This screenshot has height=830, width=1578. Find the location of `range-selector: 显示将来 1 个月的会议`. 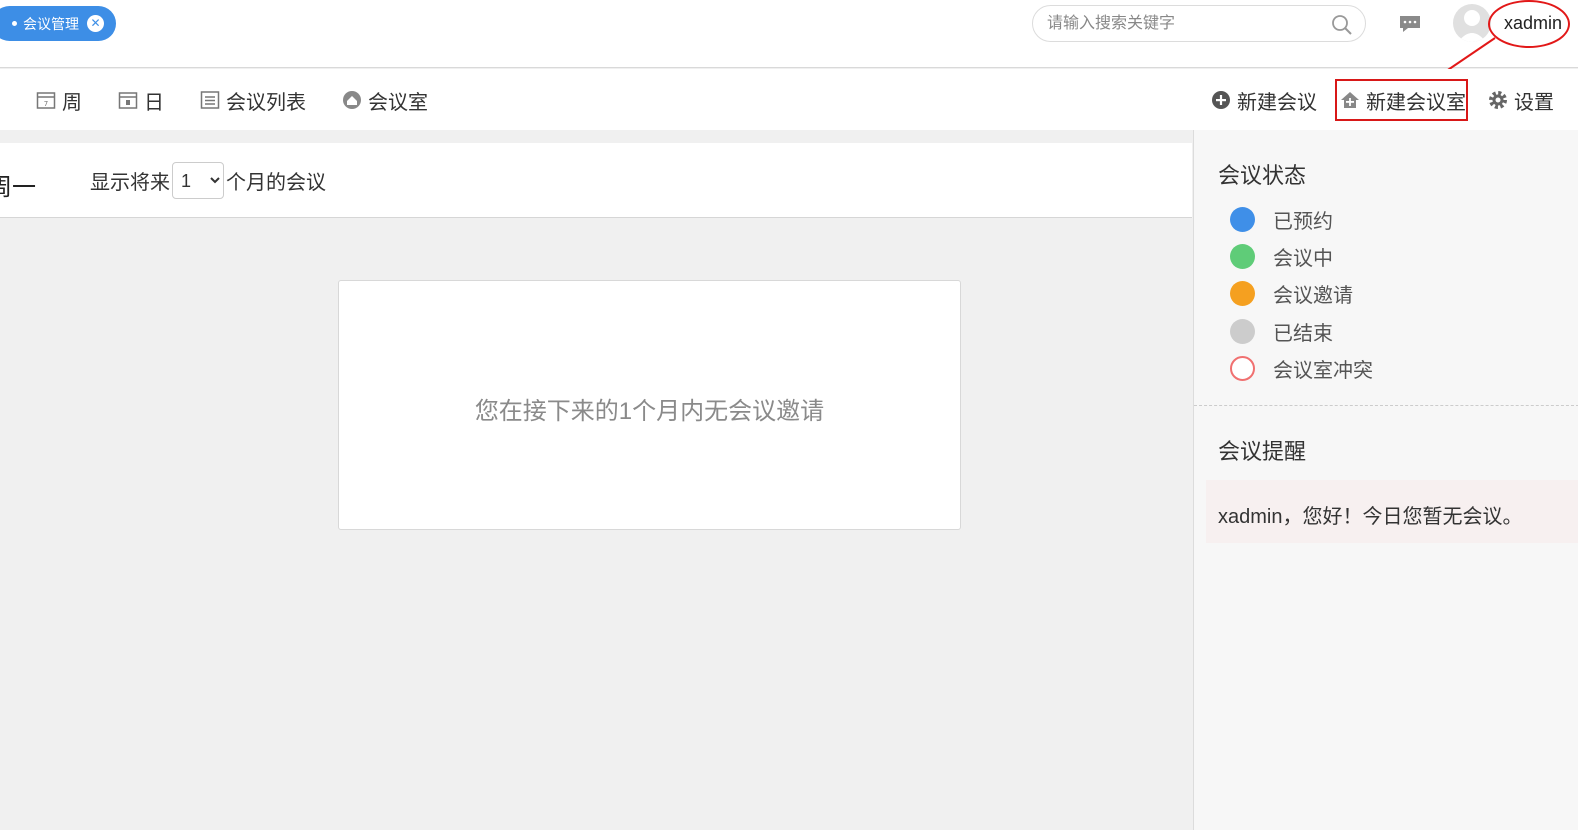

range-selector: 显示将来 1 个月的会议 is located at coordinates (208, 180).